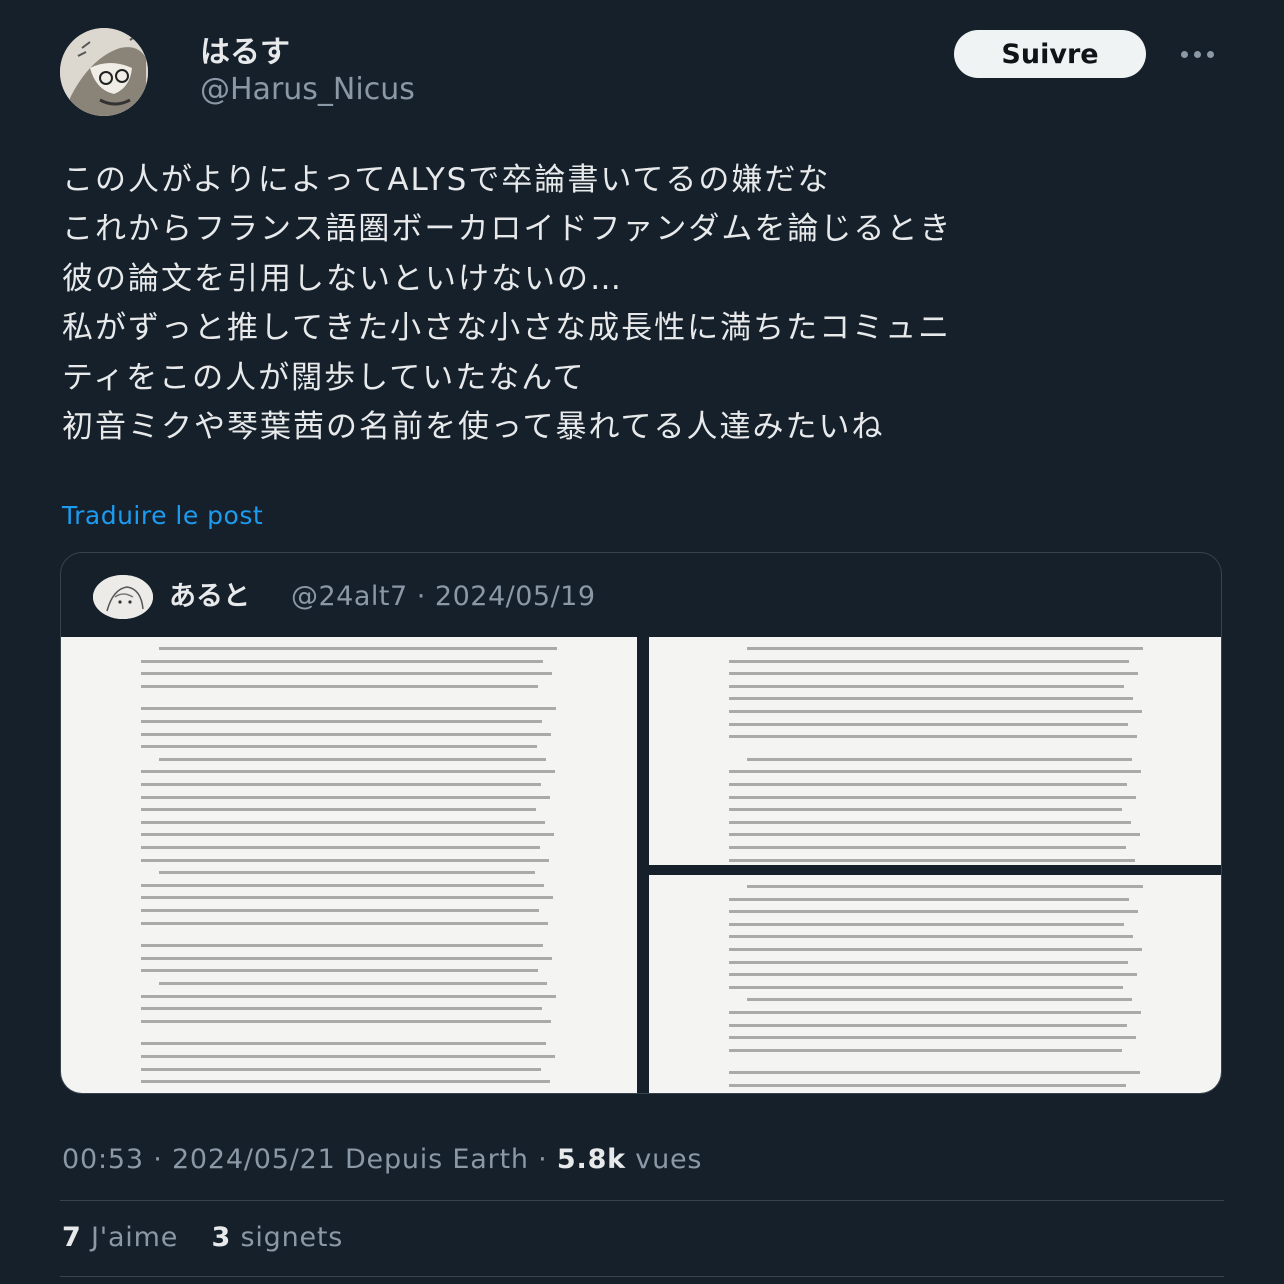  Describe the element at coordinates (309, 1159) in the screenshot. I see `post-timestamp: 00:53 · 2024/05/21 Depuis Earth ·` at that location.